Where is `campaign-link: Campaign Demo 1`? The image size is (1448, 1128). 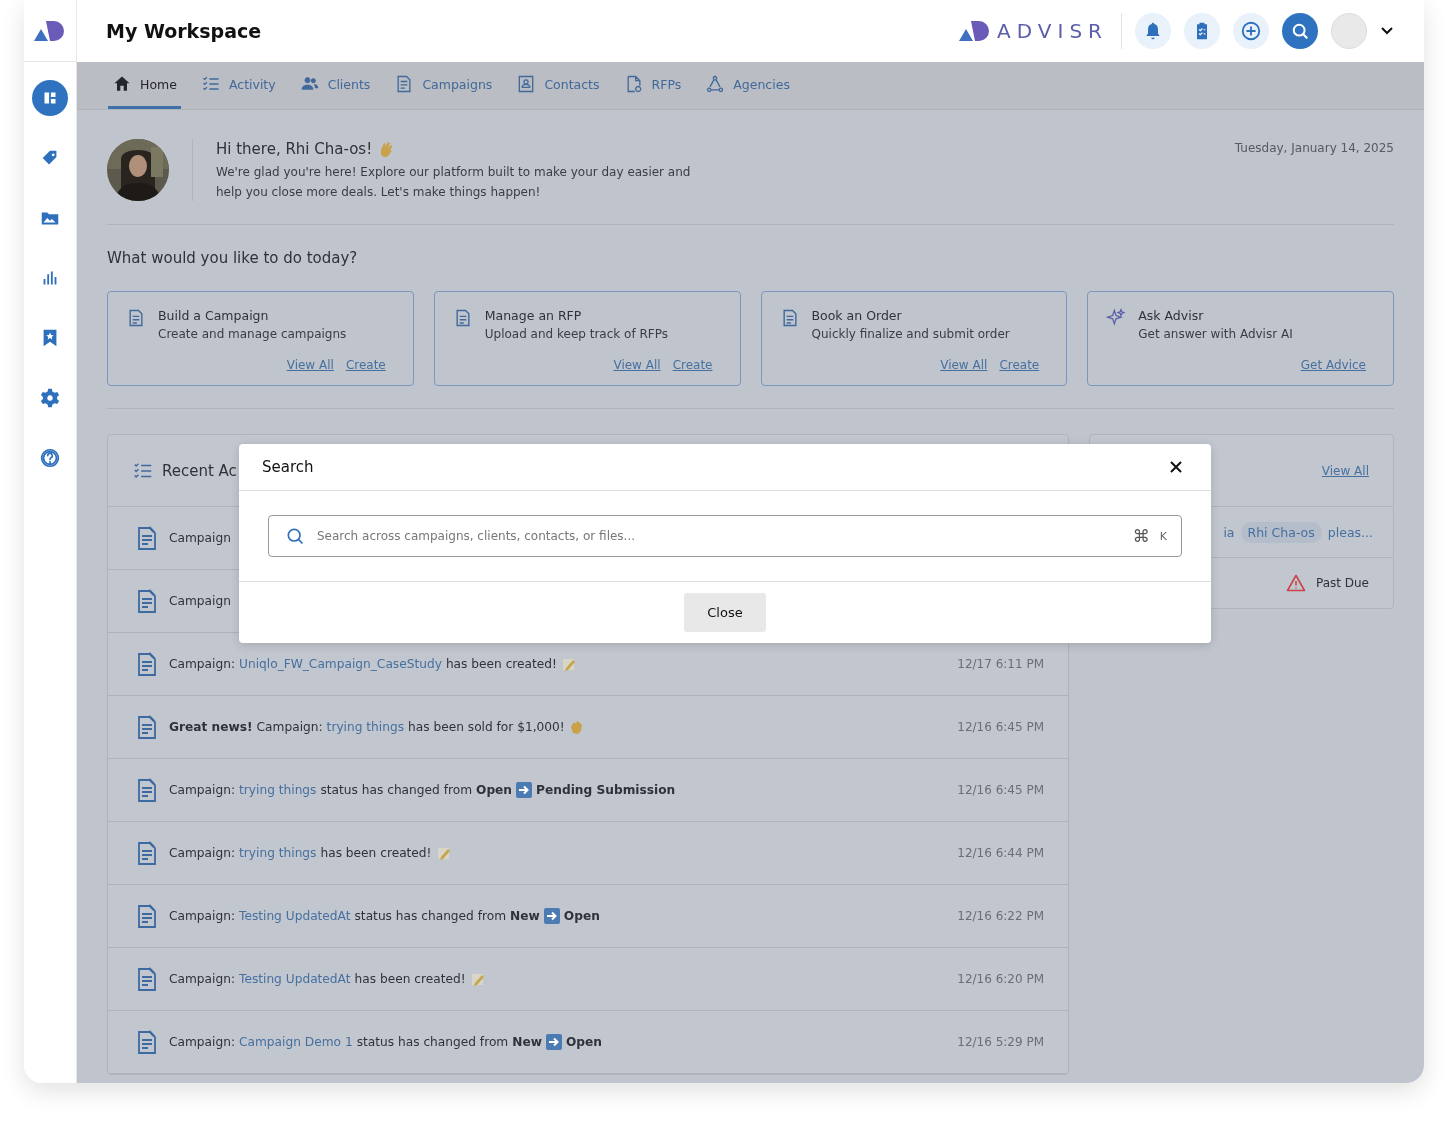
campaign-link: Campaign Demo 1 is located at coordinates (296, 1042).